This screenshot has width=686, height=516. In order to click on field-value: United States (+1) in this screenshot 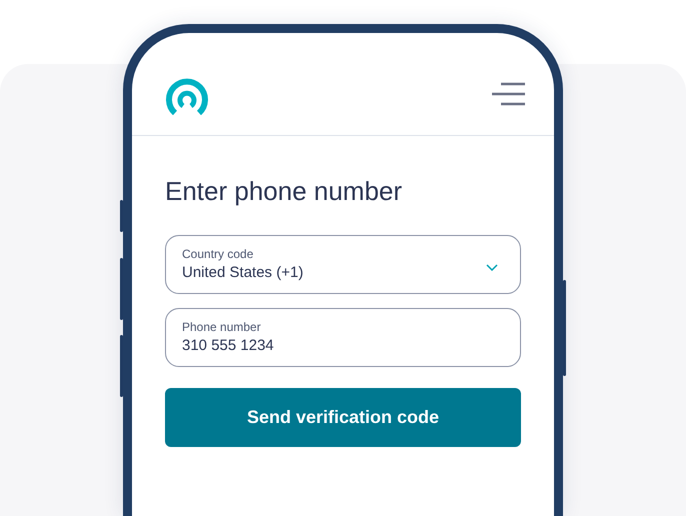, I will do `click(243, 272)`.